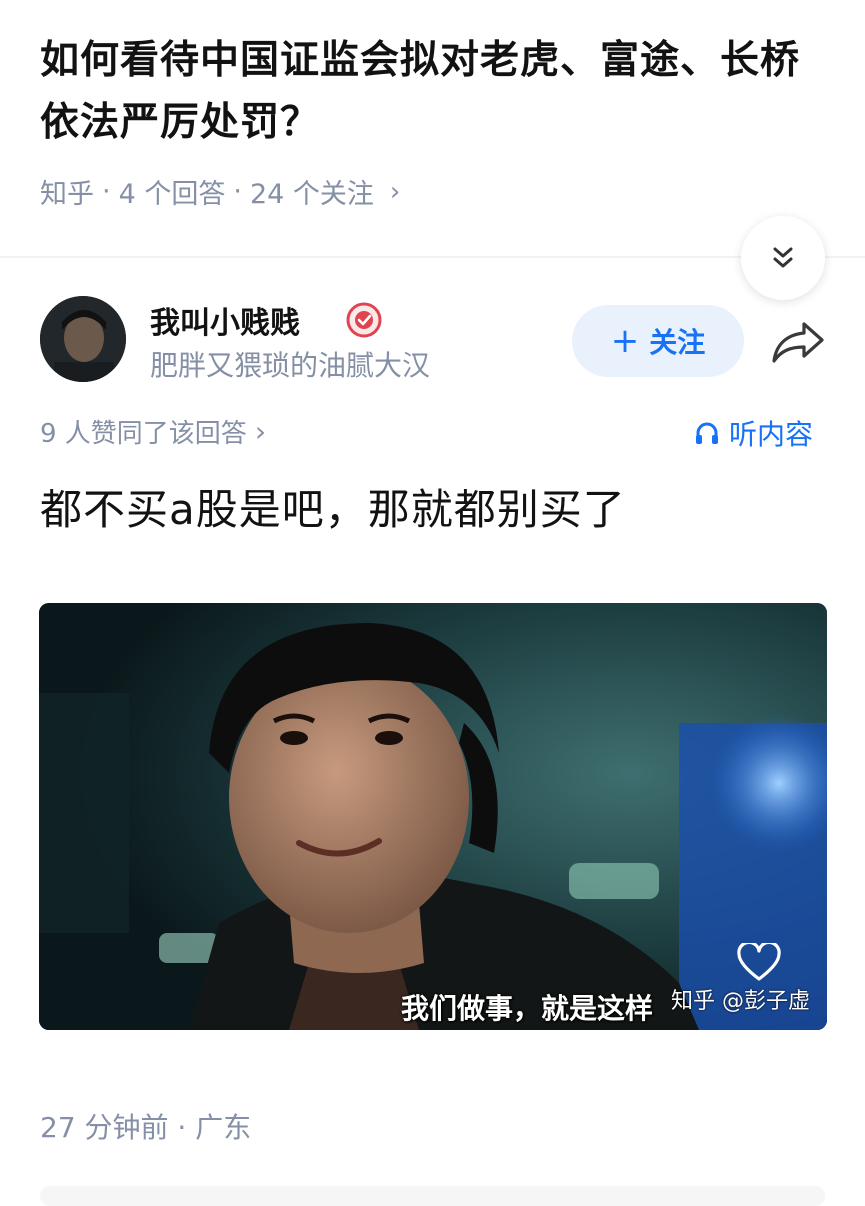 Image resolution: width=865 pixels, height=1206 pixels. Describe the element at coordinates (67, 194) in the screenshot. I see `source-label: 知乎` at that location.